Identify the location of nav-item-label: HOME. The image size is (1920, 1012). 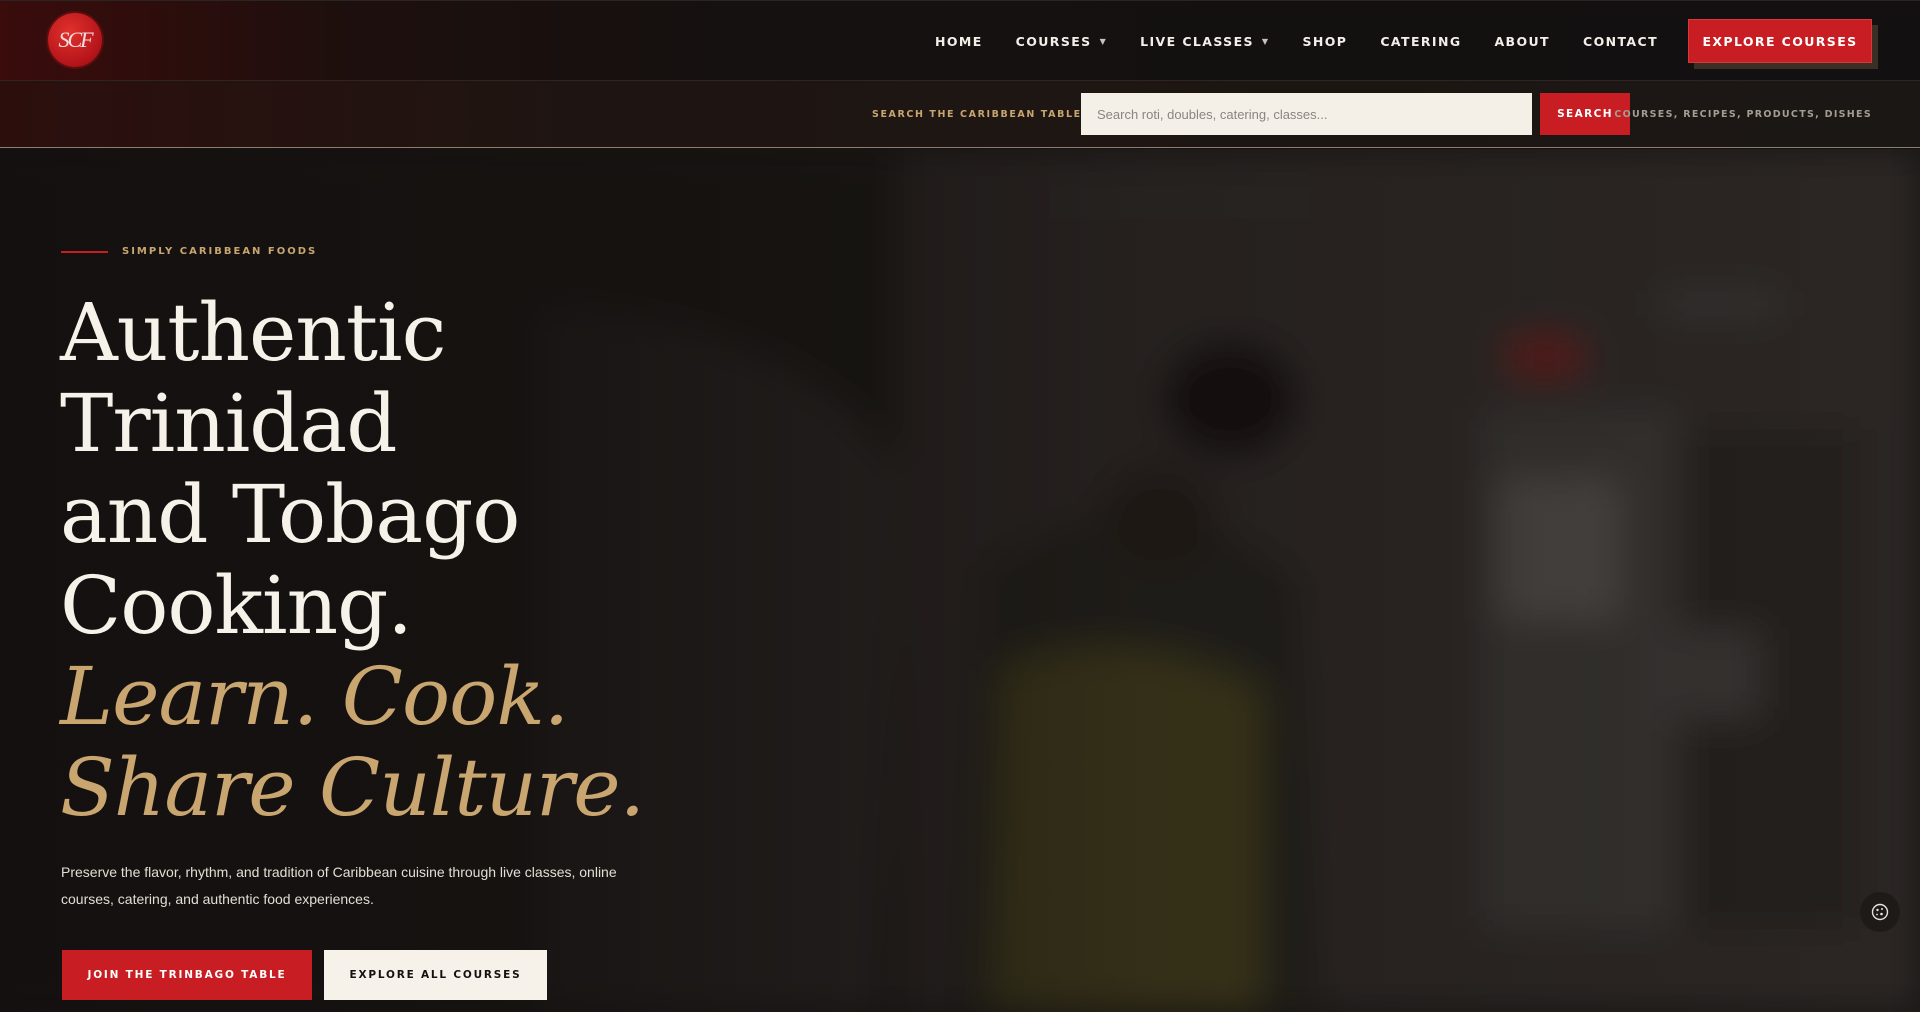
(958, 41).